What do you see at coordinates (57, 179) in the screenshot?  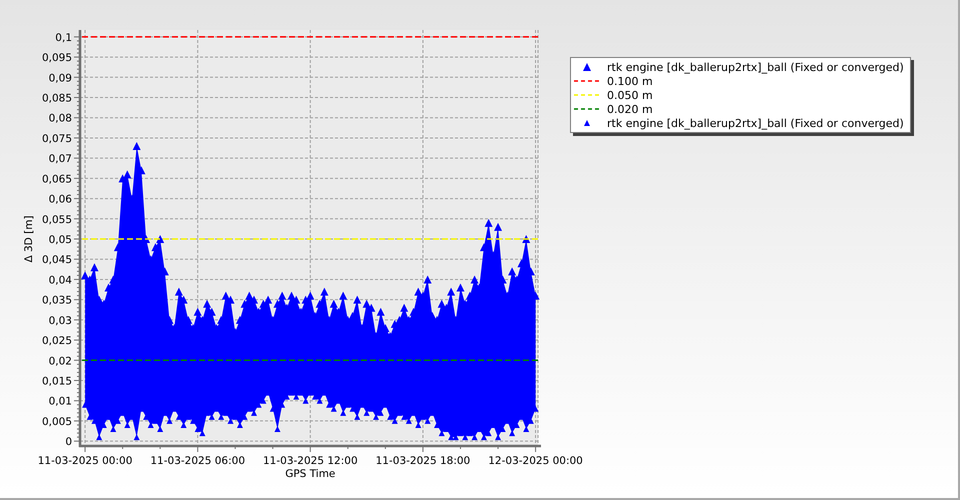 I see `y-tick-label: 0,065` at bounding box center [57, 179].